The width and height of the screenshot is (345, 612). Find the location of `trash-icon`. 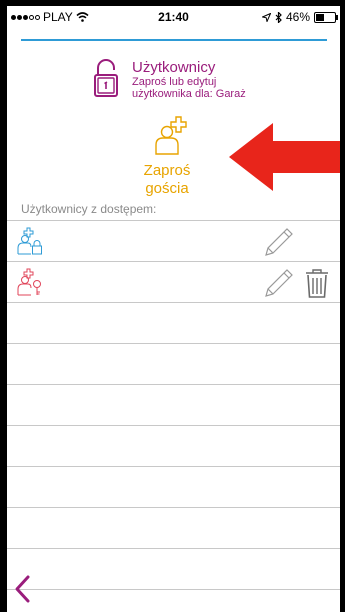

trash-icon is located at coordinates (317, 283).